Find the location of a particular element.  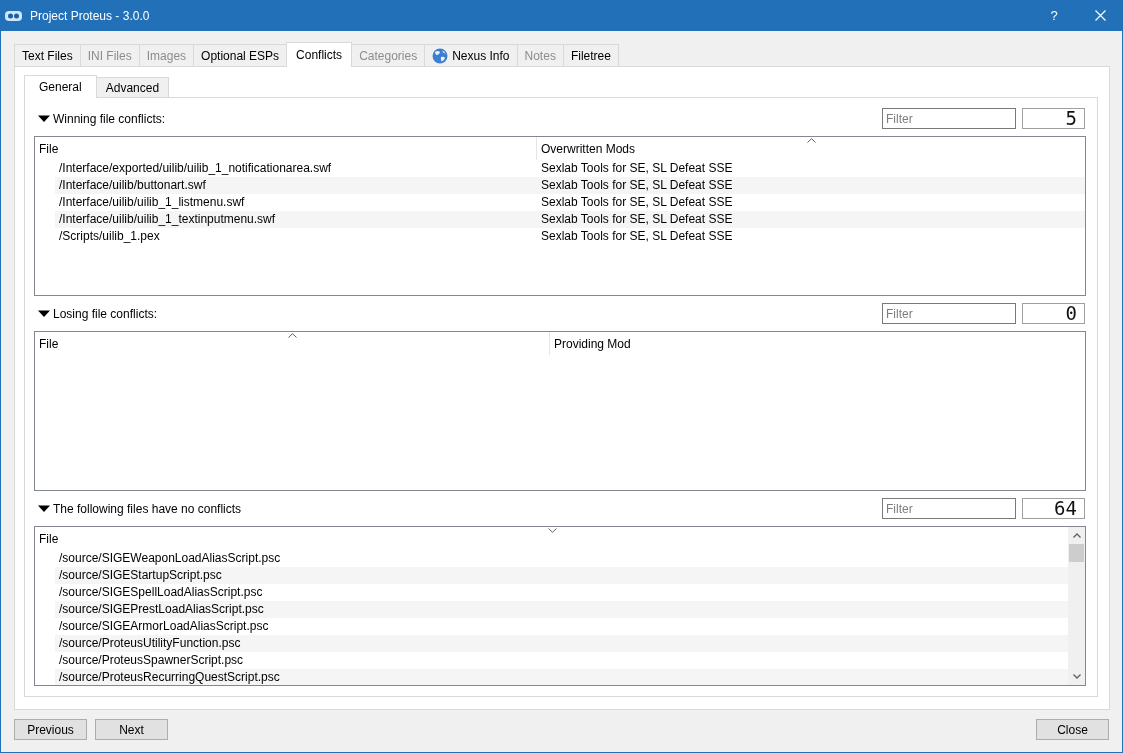

column-header: Overwritten Mods is located at coordinates (811, 148).